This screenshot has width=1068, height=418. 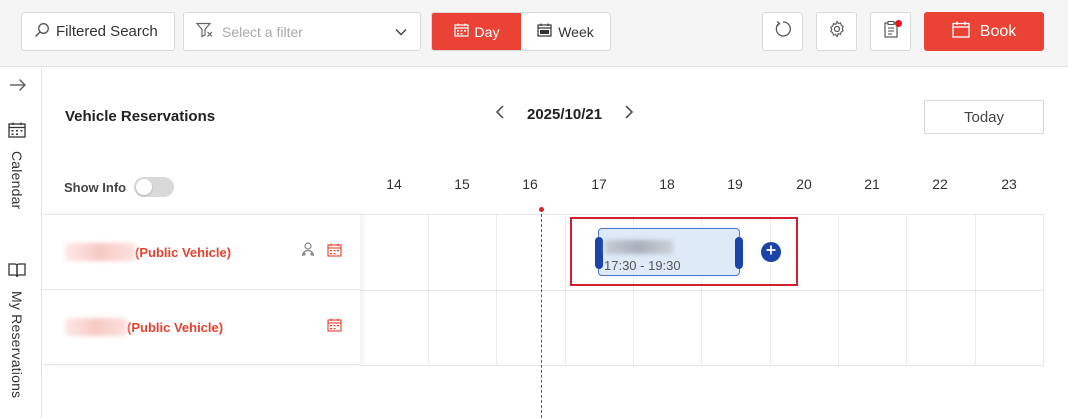 I want to click on reservation-event: 17:30 - 19:30, so click(x=669, y=252).